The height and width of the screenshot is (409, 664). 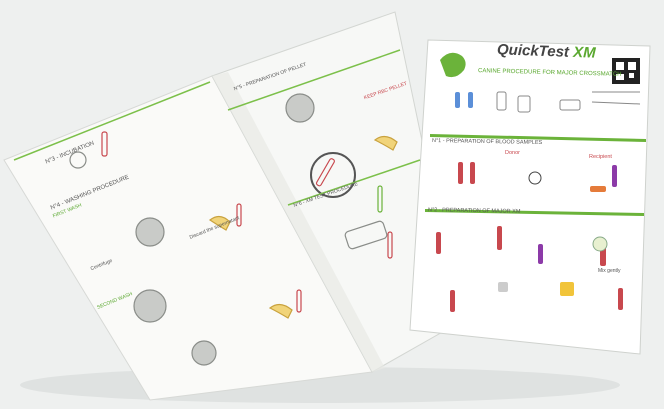 What do you see at coordinates (584, 52) in the screenshot?
I see `logo-suffix: XM` at bounding box center [584, 52].